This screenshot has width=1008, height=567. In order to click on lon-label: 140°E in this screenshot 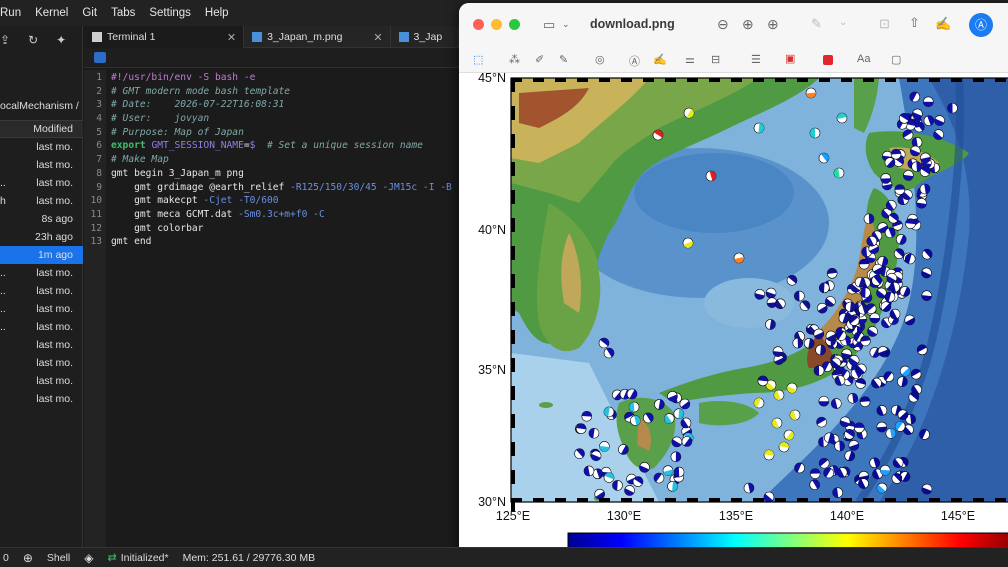, I will do `click(847, 516)`.